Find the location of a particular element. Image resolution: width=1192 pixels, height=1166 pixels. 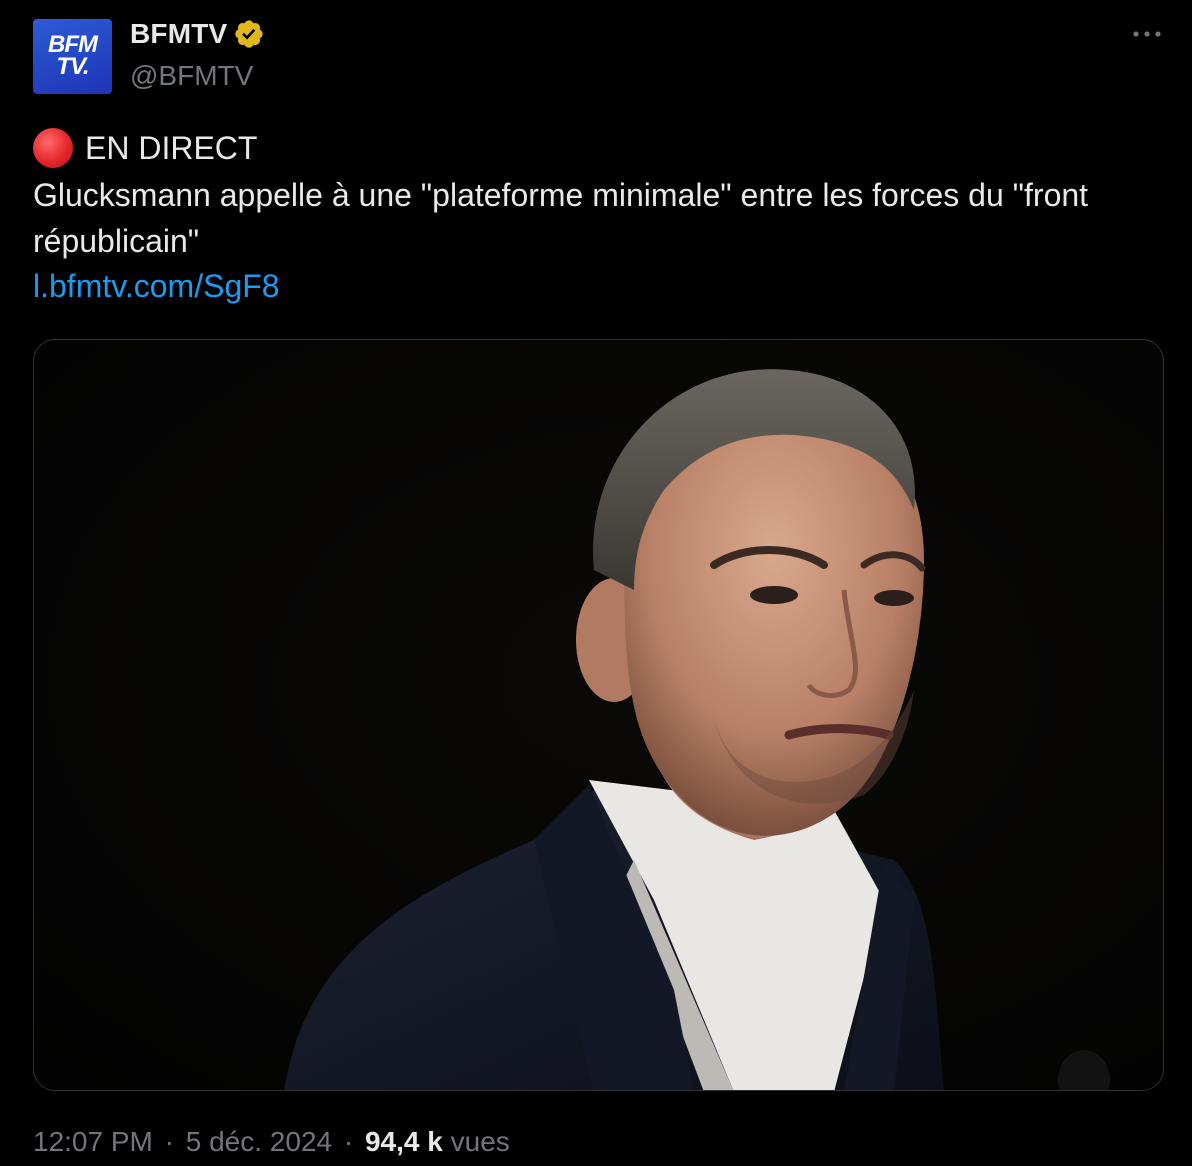

verified-badge-icon is located at coordinates (249, 34).